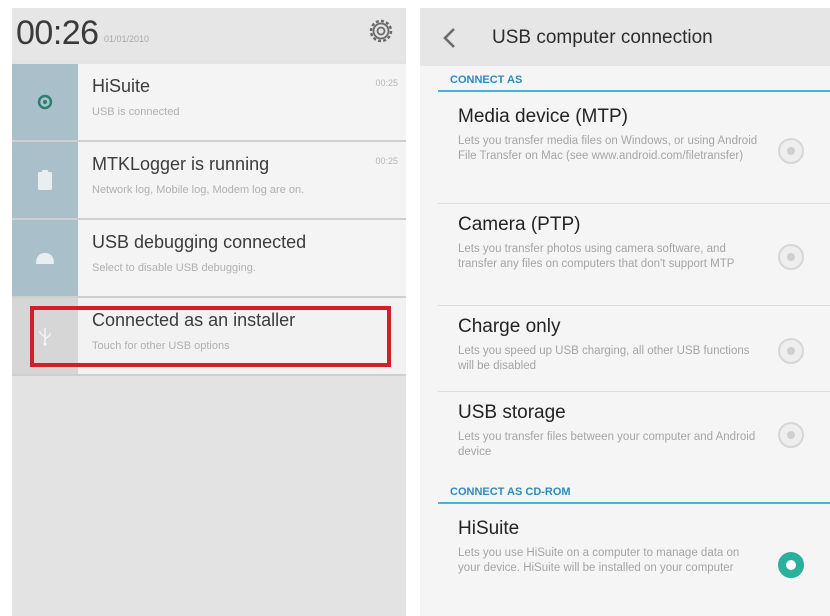  Describe the element at coordinates (512, 412) in the screenshot. I see `option-title: USB storage` at that location.